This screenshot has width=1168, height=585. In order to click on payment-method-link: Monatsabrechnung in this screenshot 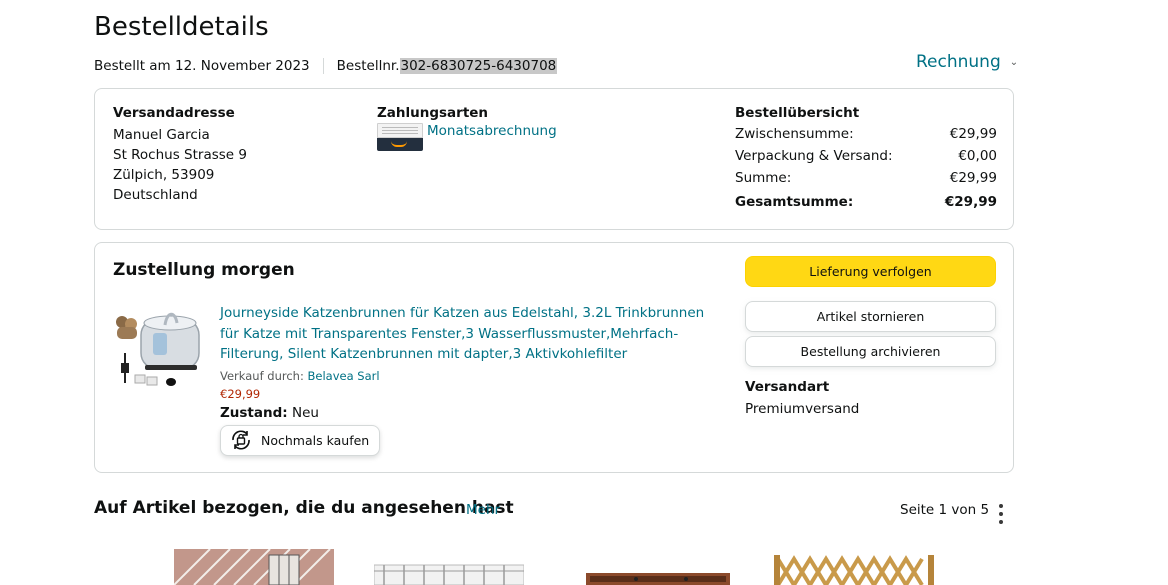, I will do `click(492, 131)`.